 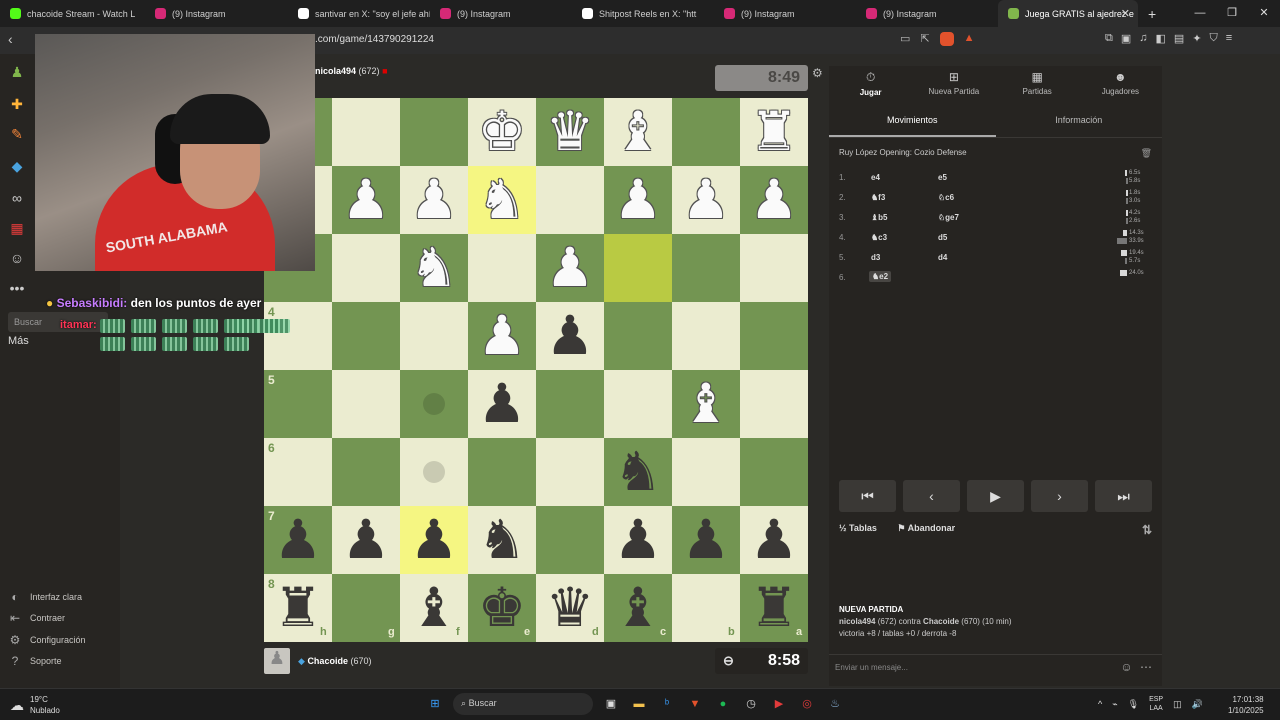 I want to click on tab-x: santivar en X: "soy el jefe ahí h, so click(x=359, y=13).